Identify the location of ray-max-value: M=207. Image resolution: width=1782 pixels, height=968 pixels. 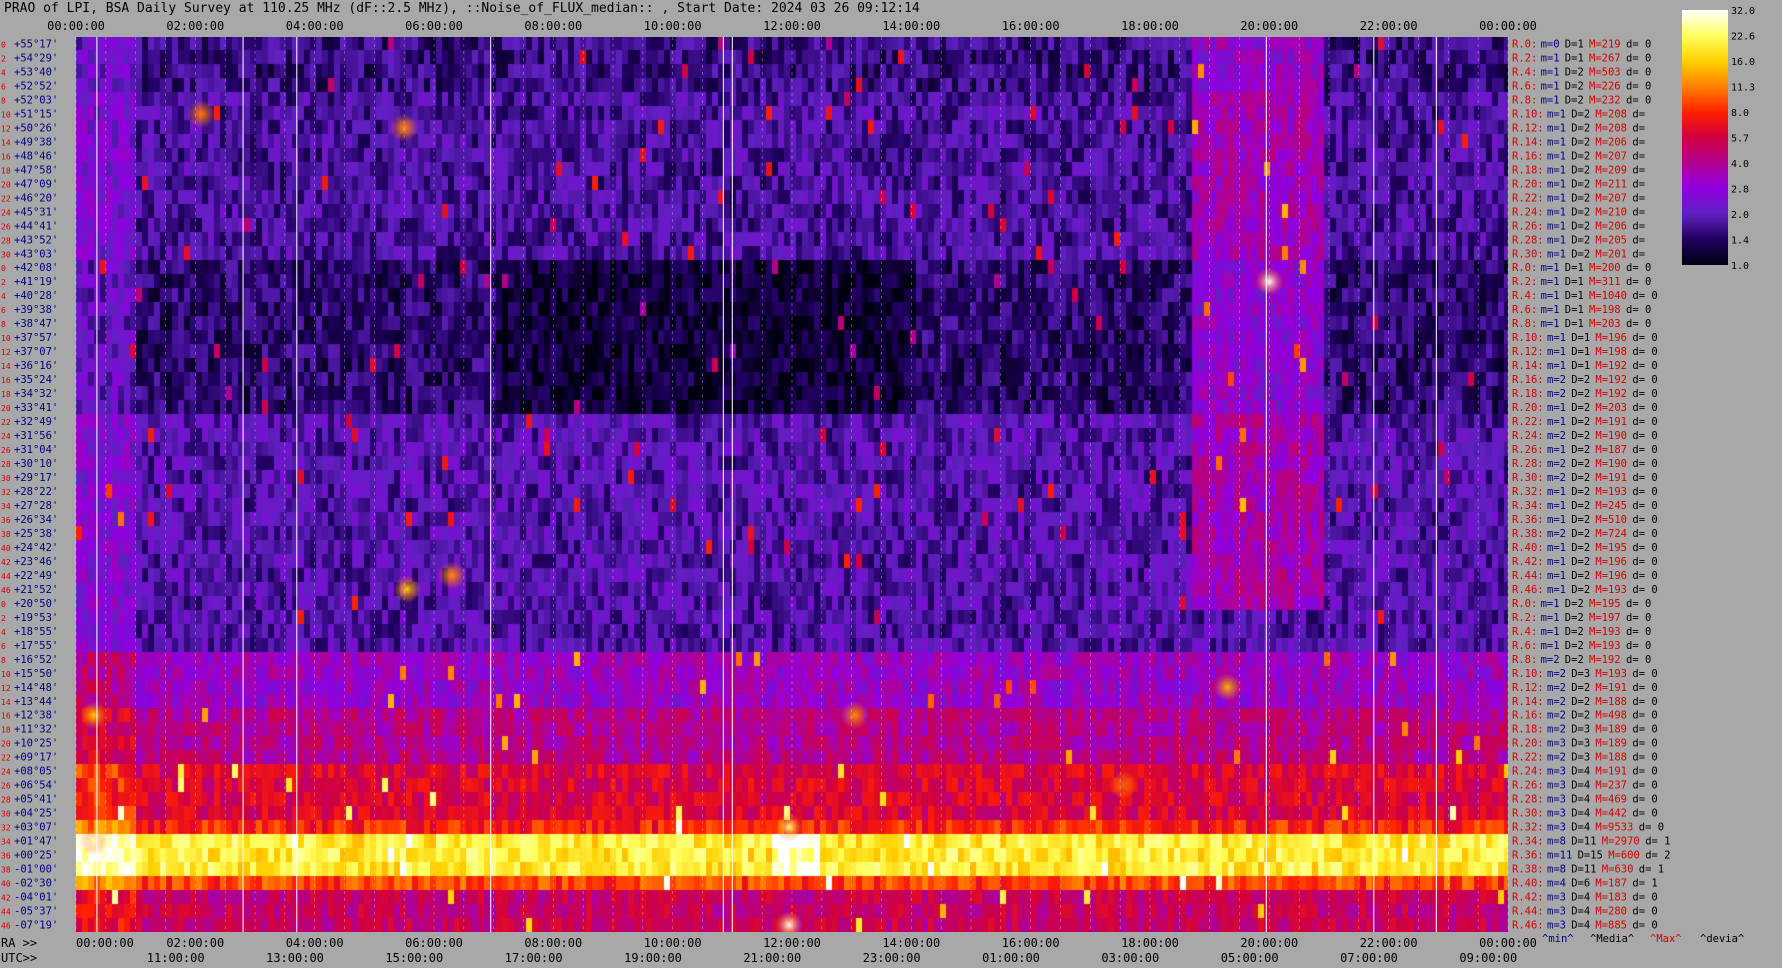
(1611, 156).